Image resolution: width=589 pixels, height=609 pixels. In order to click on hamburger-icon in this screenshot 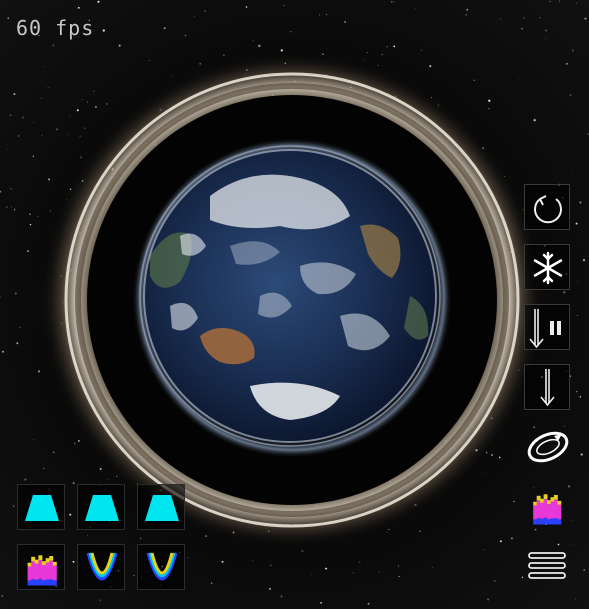, I will do `click(547, 565)`.